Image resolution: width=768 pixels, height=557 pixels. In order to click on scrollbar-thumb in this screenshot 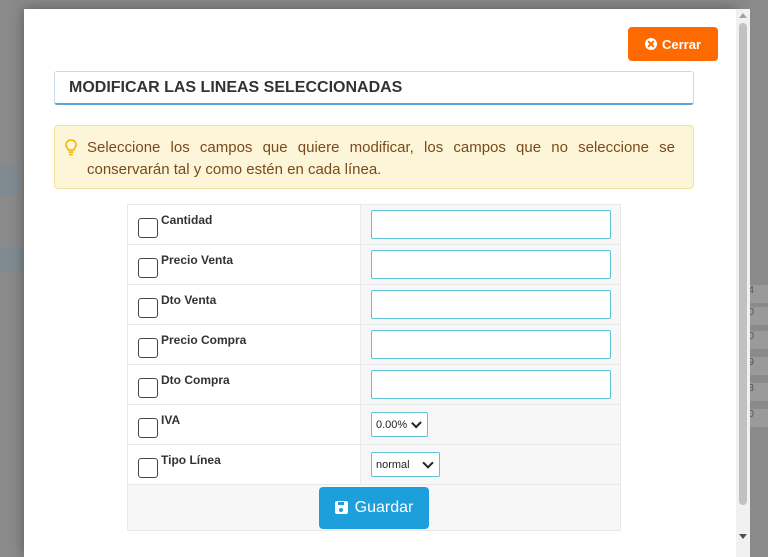, I will do `click(743, 264)`.